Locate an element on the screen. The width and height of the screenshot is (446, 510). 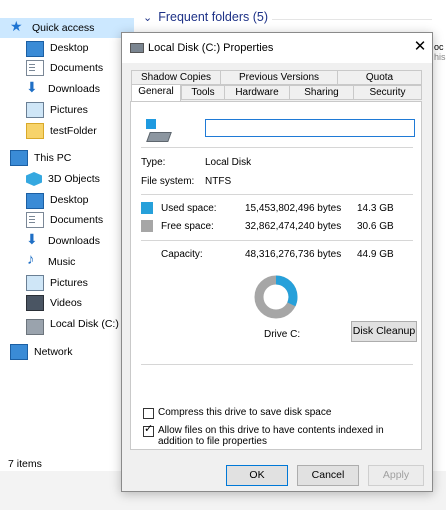
nav-item-testfolder: testFolder is located at coordinates (61, 131).